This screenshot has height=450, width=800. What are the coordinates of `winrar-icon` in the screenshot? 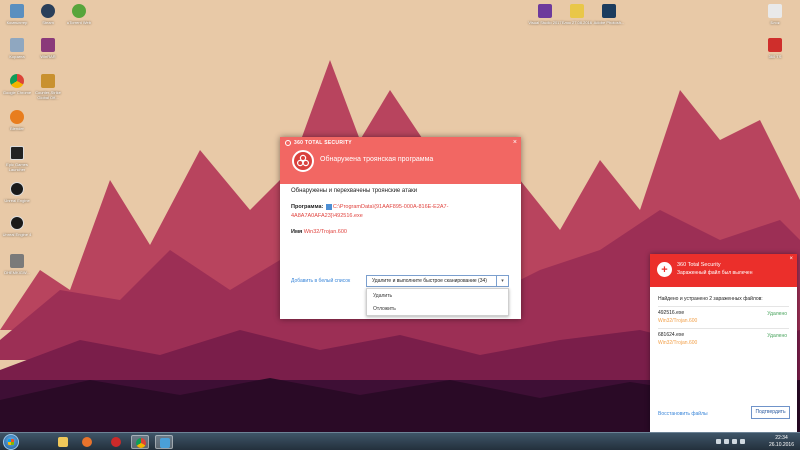 It's located at (48, 45).